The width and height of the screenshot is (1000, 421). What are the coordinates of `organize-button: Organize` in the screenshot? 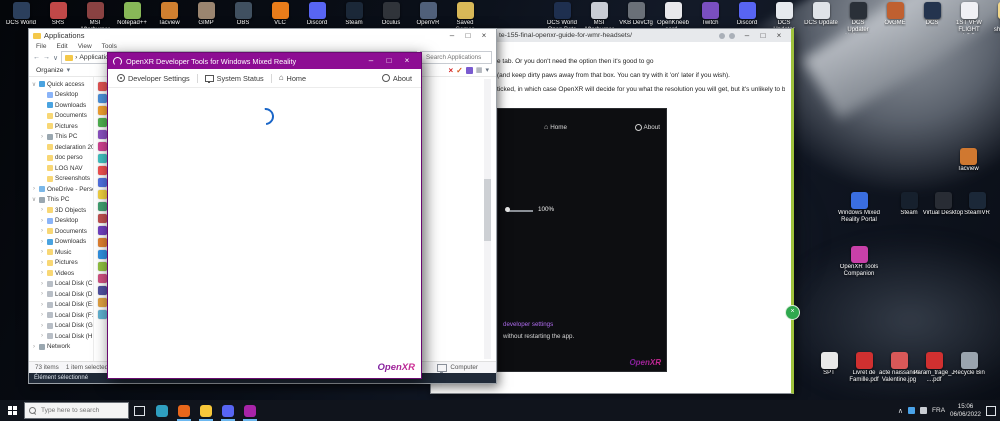 It's located at (50, 70).